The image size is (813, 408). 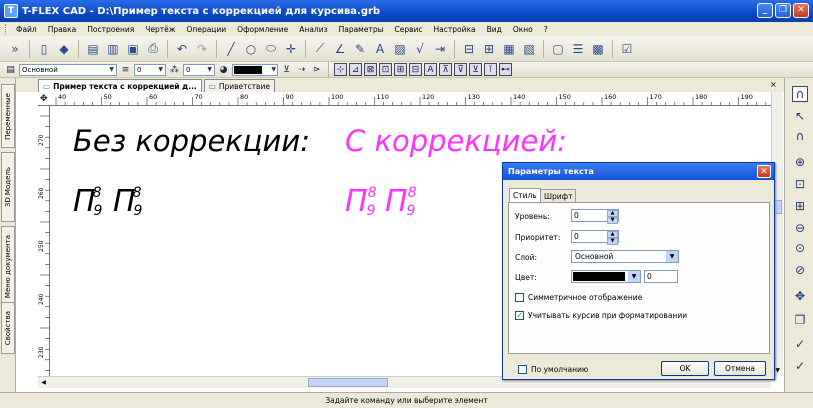 I want to click on select-icon: ⇢, so click(x=301, y=69).